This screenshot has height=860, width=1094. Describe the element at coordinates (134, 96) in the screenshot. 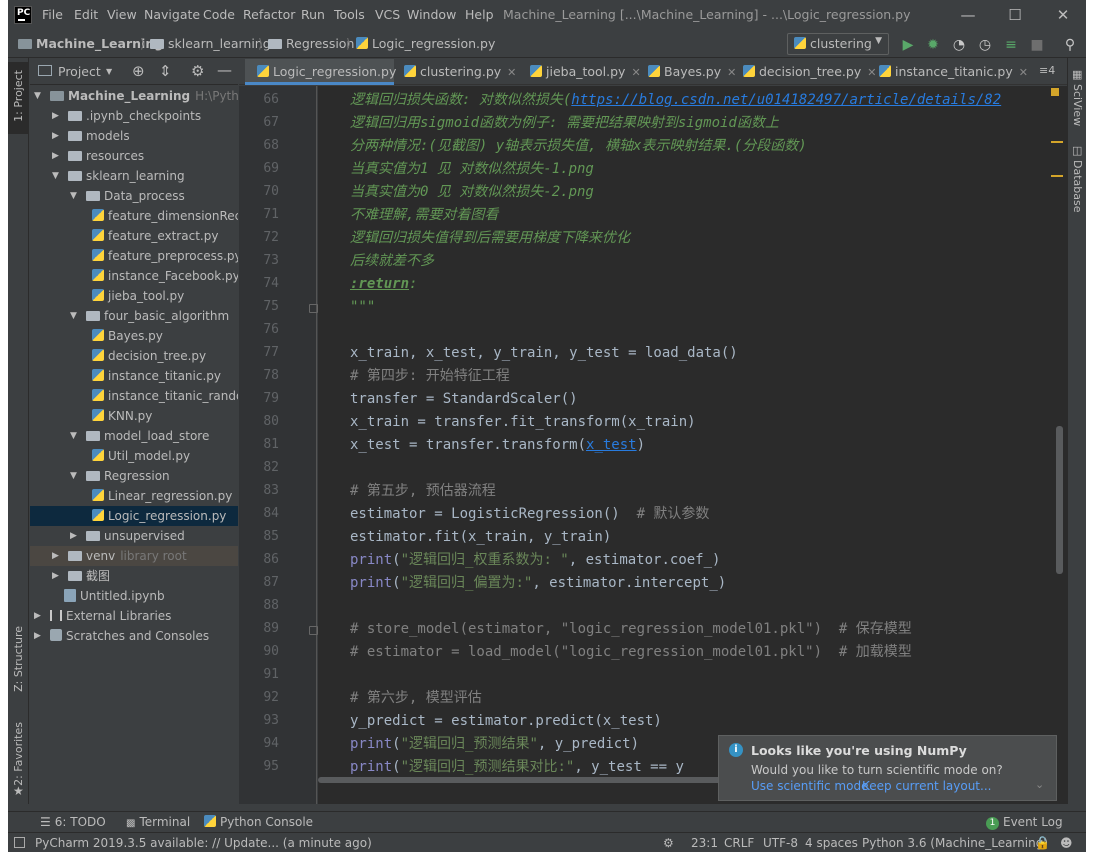

I see `tree-item: ▼ Machine_Learning H:\Python_p` at that location.